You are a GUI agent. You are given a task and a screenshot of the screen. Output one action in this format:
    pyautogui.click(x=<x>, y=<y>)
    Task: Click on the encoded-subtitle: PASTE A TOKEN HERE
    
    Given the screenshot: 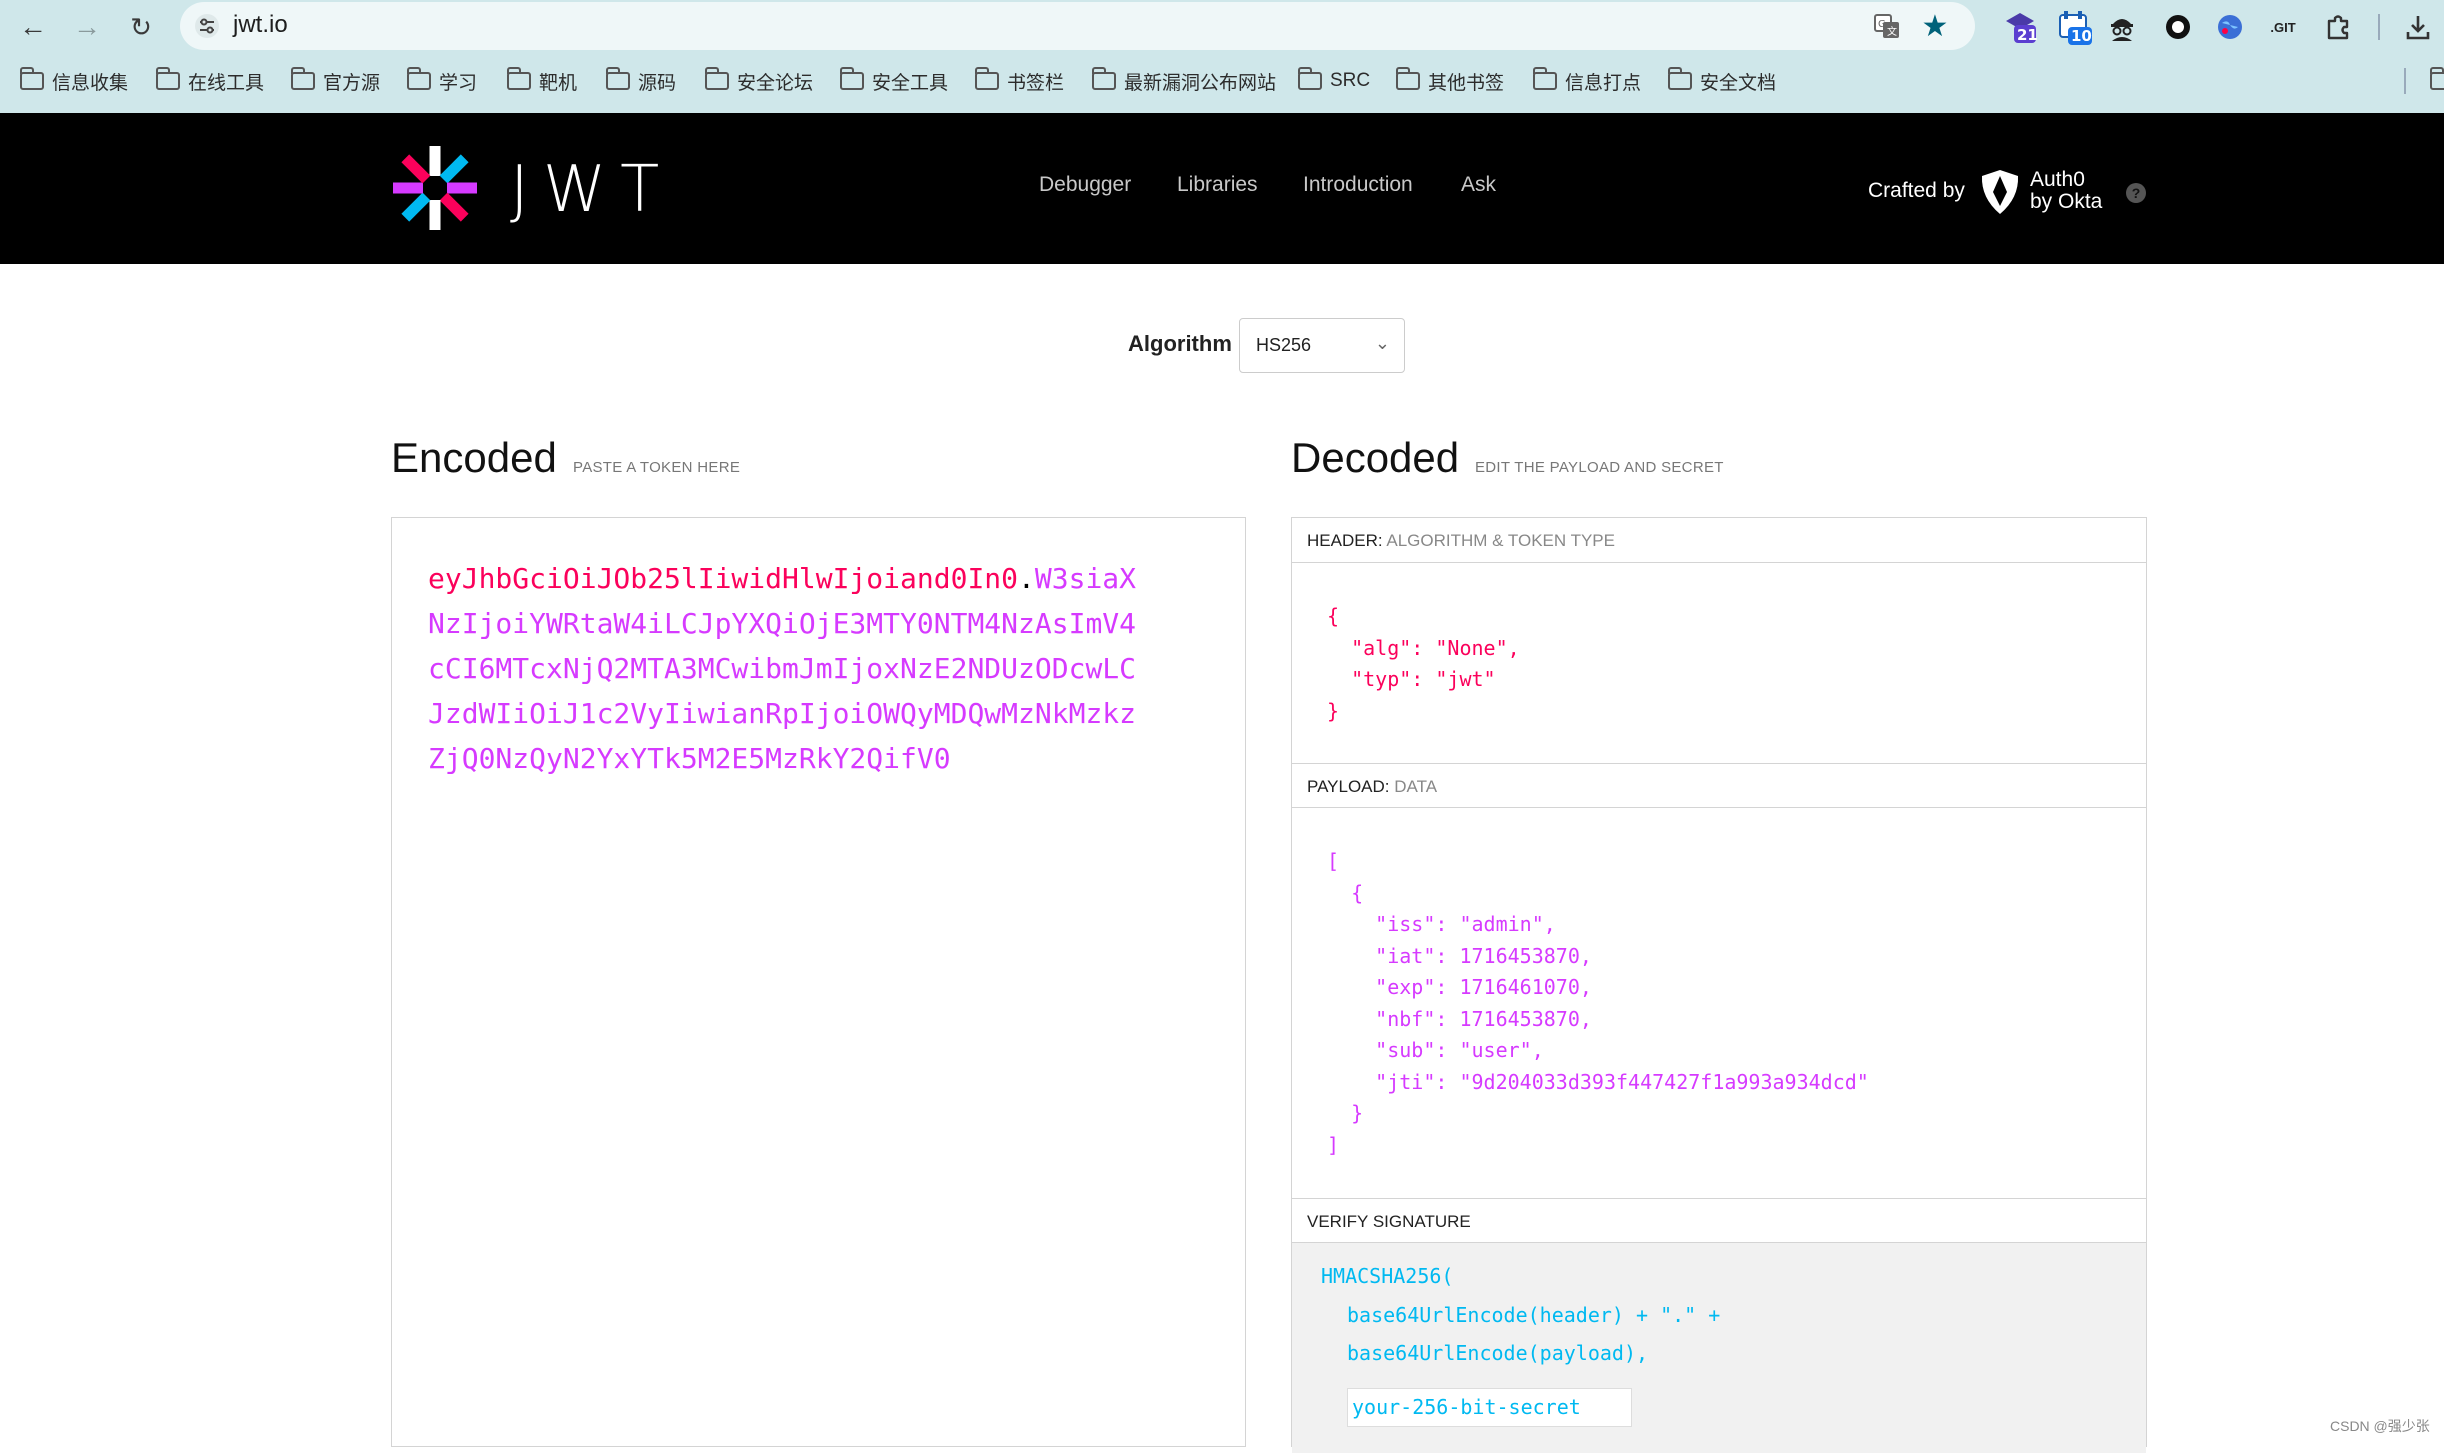 What is the action you would take?
    pyautogui.click(x=657, y=467)
    